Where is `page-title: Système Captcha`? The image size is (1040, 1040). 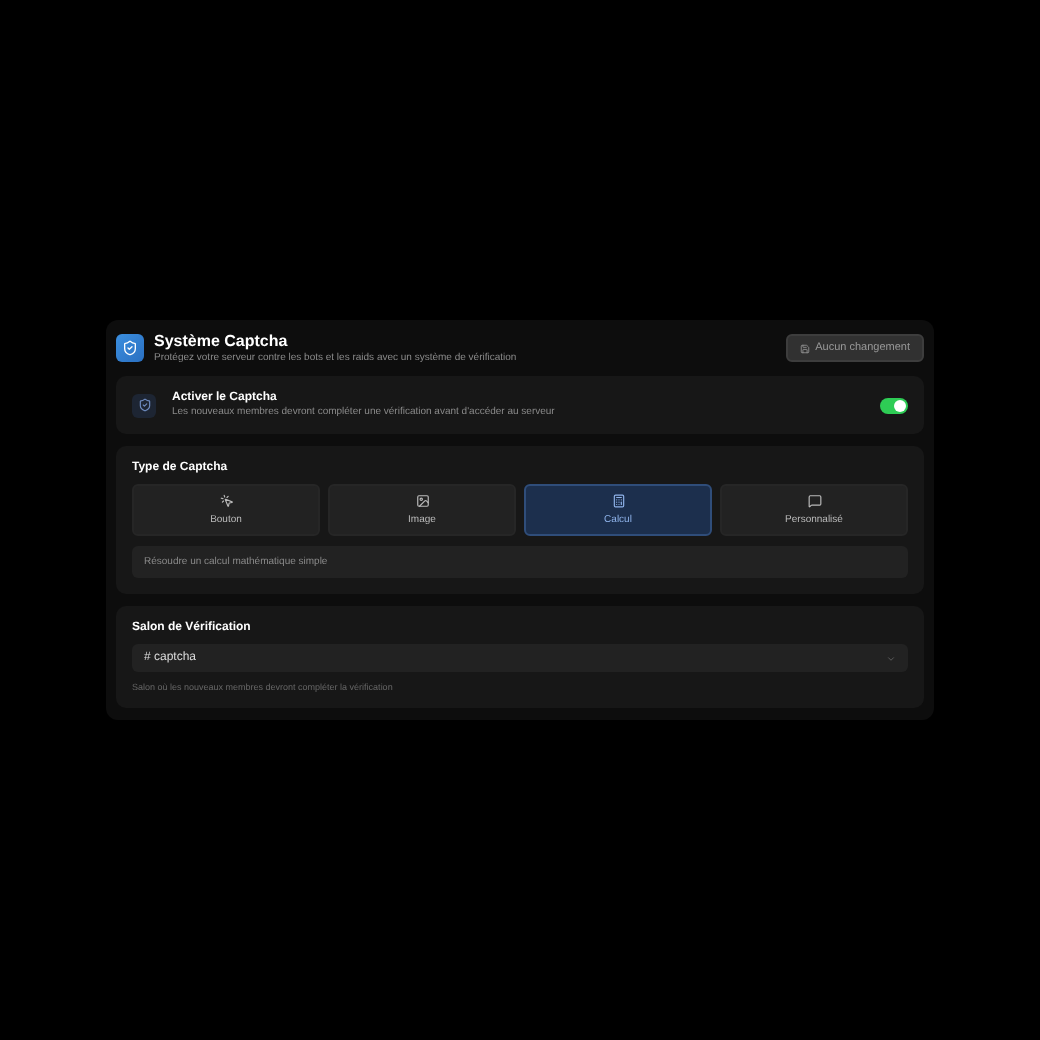 page-title: Système Captcha is located at coordinates (222, 341).